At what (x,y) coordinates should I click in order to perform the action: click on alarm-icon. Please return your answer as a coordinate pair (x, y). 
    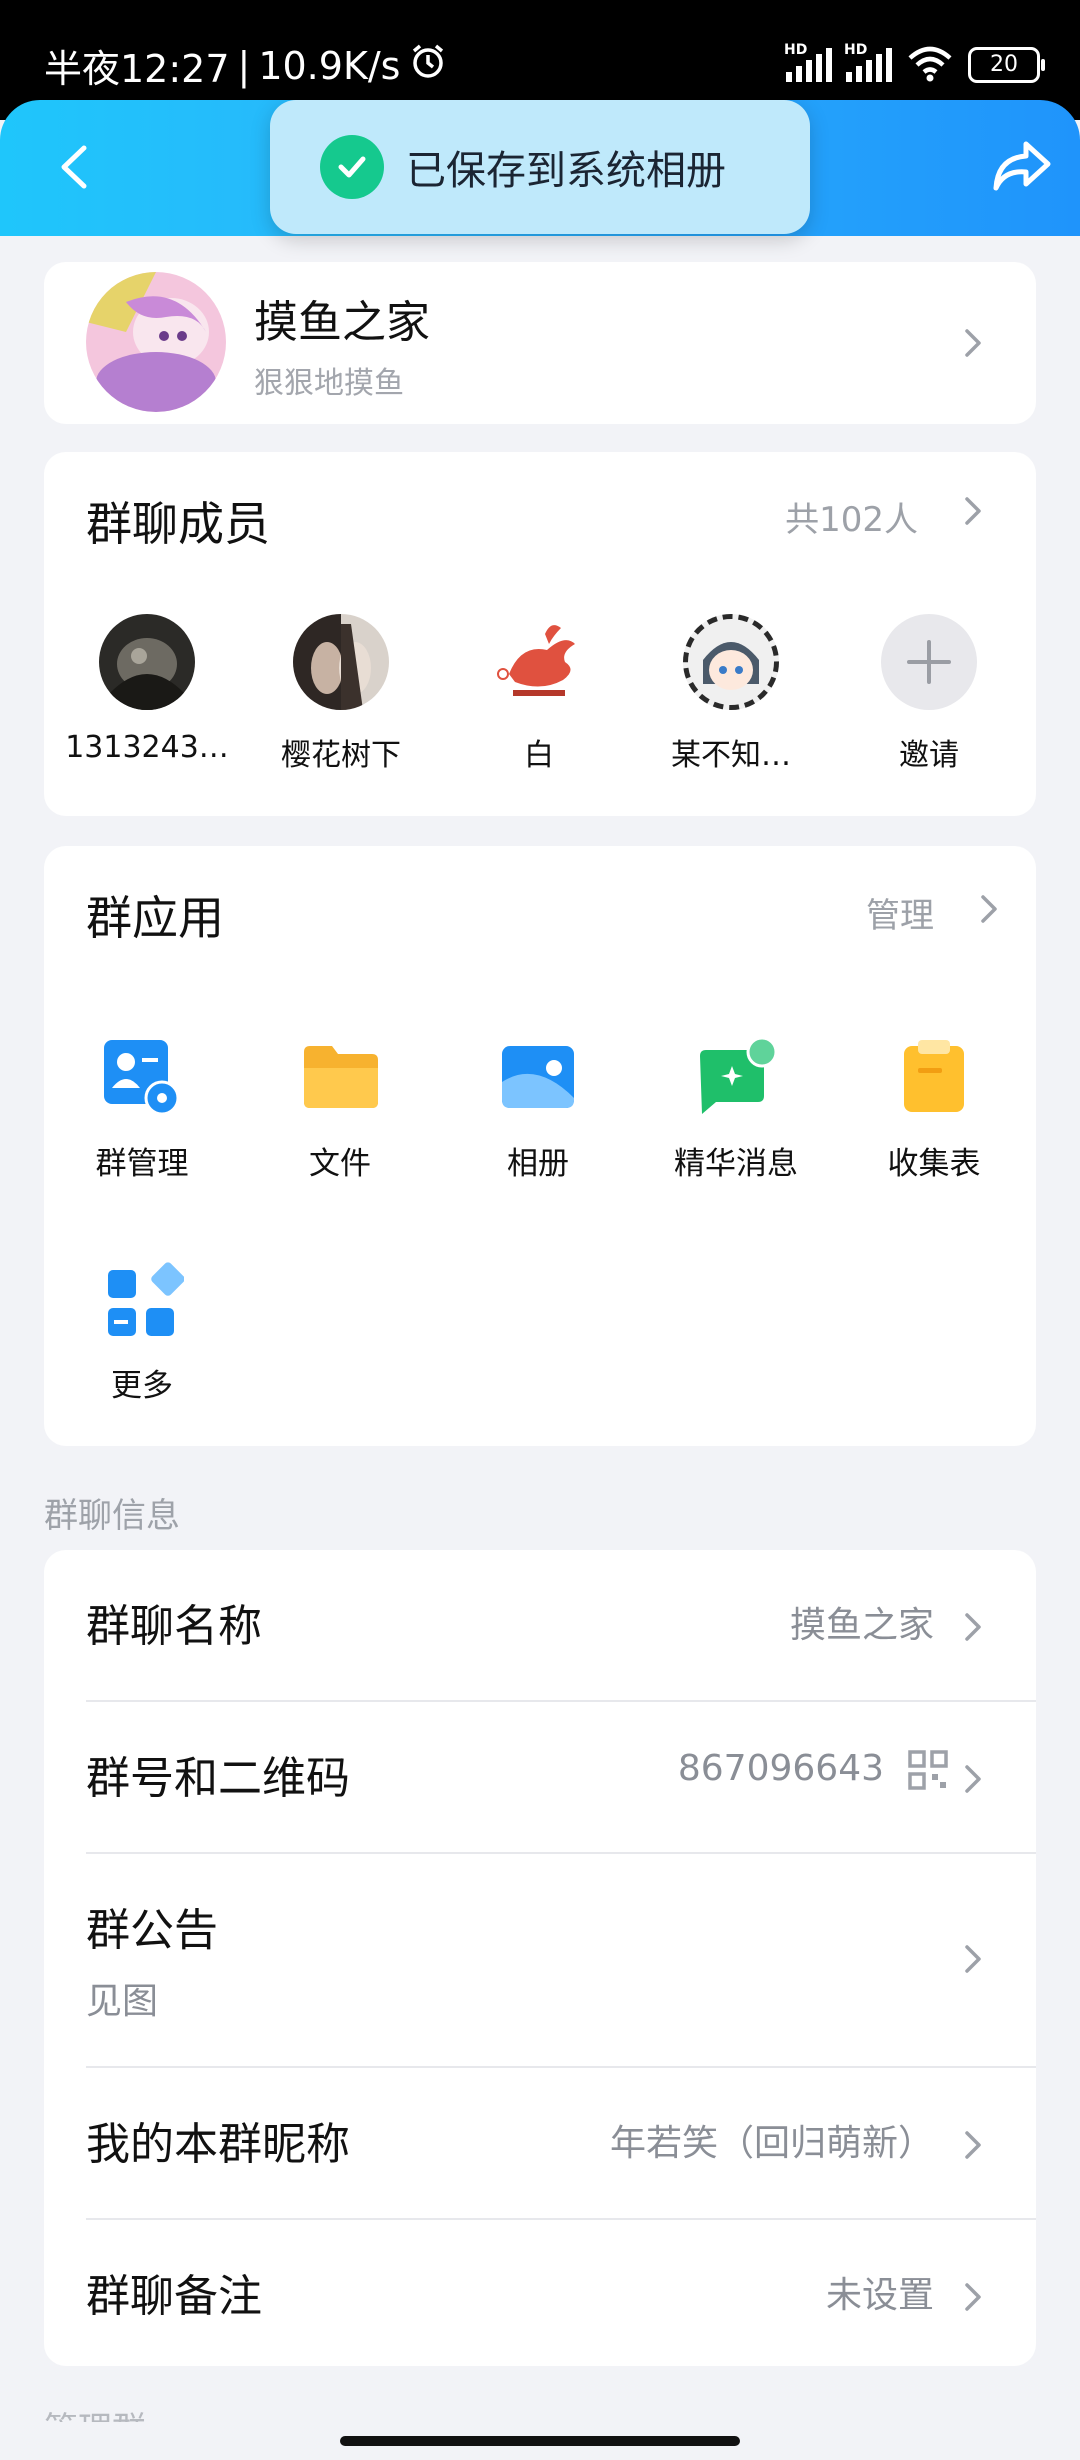
    Looking at the image, I should click on (428, 65).